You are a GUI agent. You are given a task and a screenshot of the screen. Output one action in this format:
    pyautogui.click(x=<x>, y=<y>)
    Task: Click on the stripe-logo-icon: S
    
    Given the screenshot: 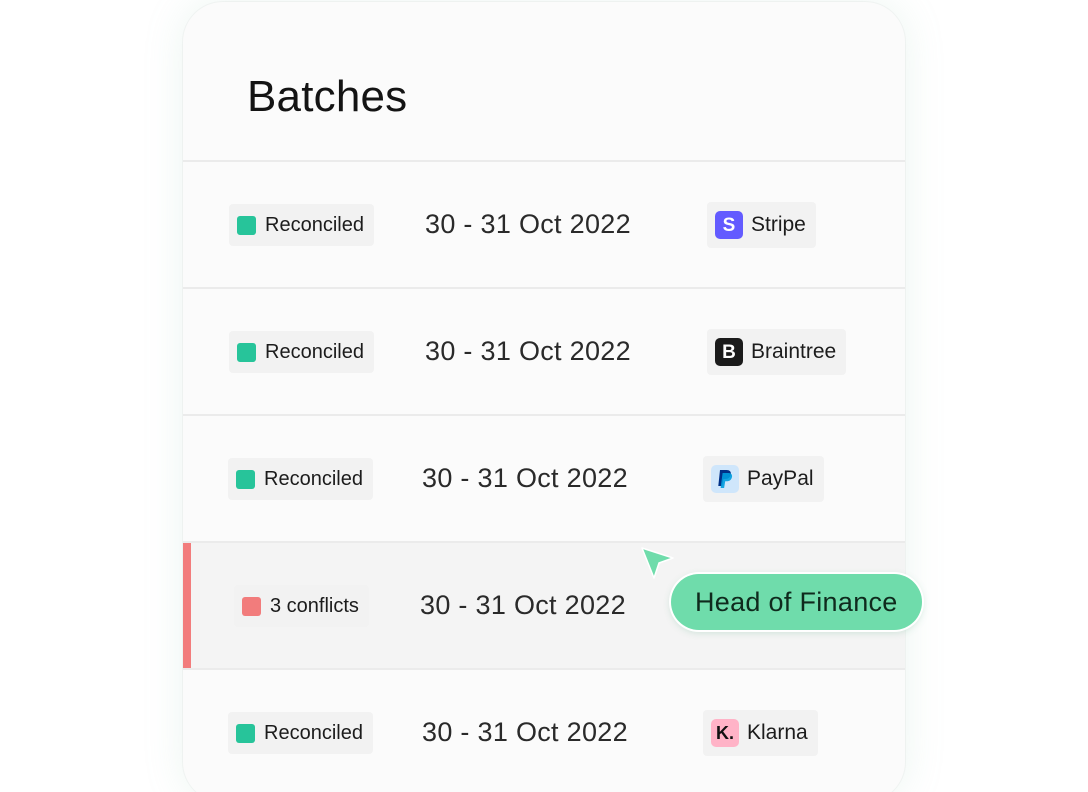 What is the action you would take?
    pyautogui.click(x=729, y=225)
    